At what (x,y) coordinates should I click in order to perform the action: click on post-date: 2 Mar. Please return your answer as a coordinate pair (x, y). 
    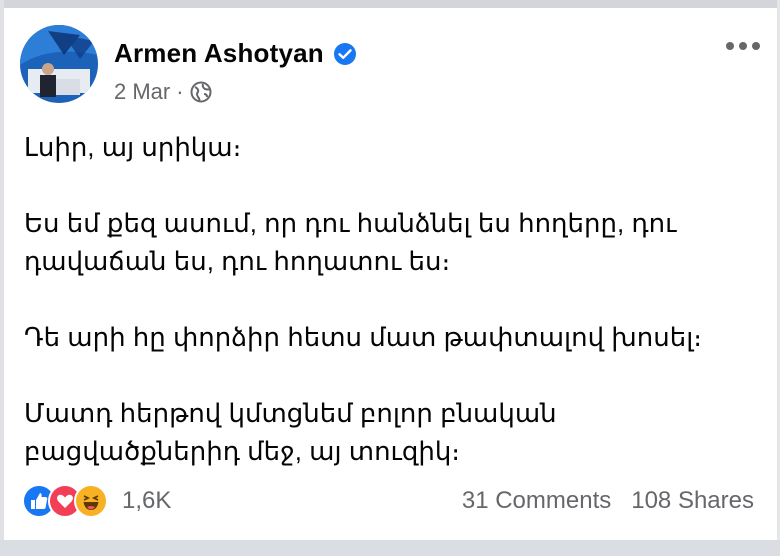
    Looking at the image, I should click on (142, 92).